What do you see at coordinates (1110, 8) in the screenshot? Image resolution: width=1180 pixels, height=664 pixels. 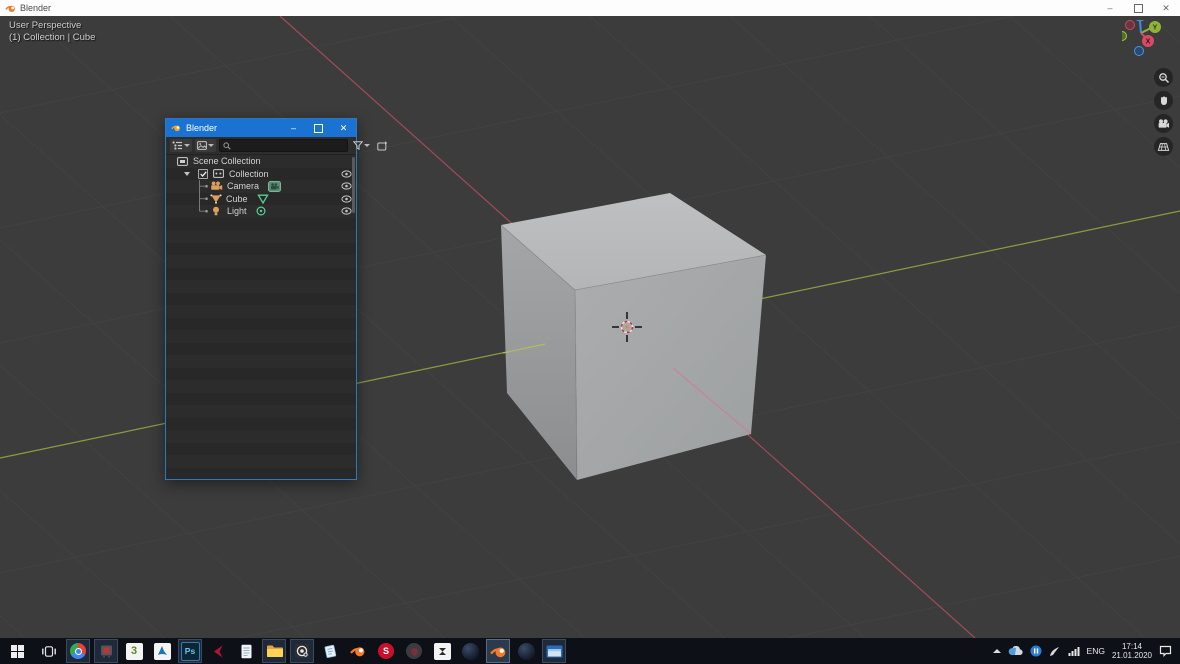 I see `minimize-button: –` at bounding box center [1110, 8].